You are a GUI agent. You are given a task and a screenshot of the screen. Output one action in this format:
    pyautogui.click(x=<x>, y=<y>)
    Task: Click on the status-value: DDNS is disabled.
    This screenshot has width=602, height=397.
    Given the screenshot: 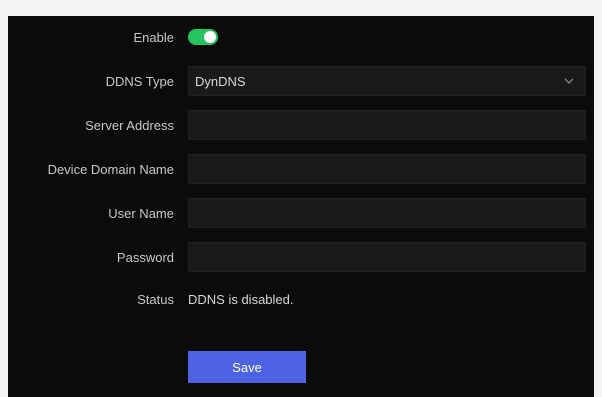 What is the action you would take?
    pyautogui.click(x=241, y=299)
    